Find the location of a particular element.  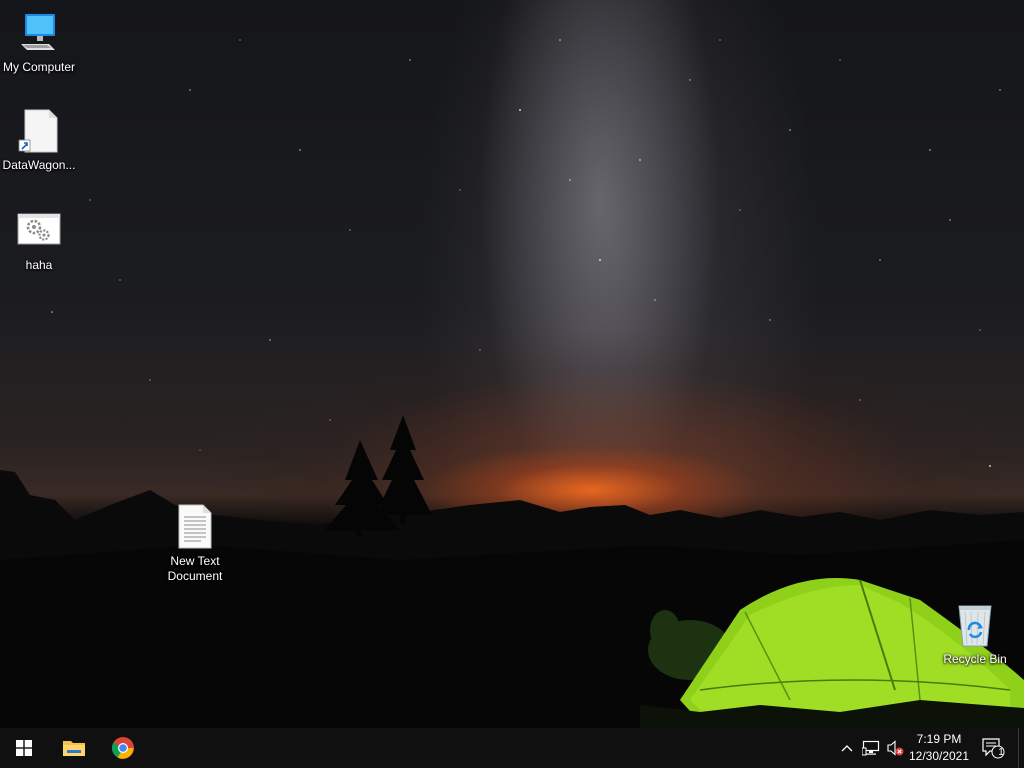

network-icon is located at coordinates (871, 748).